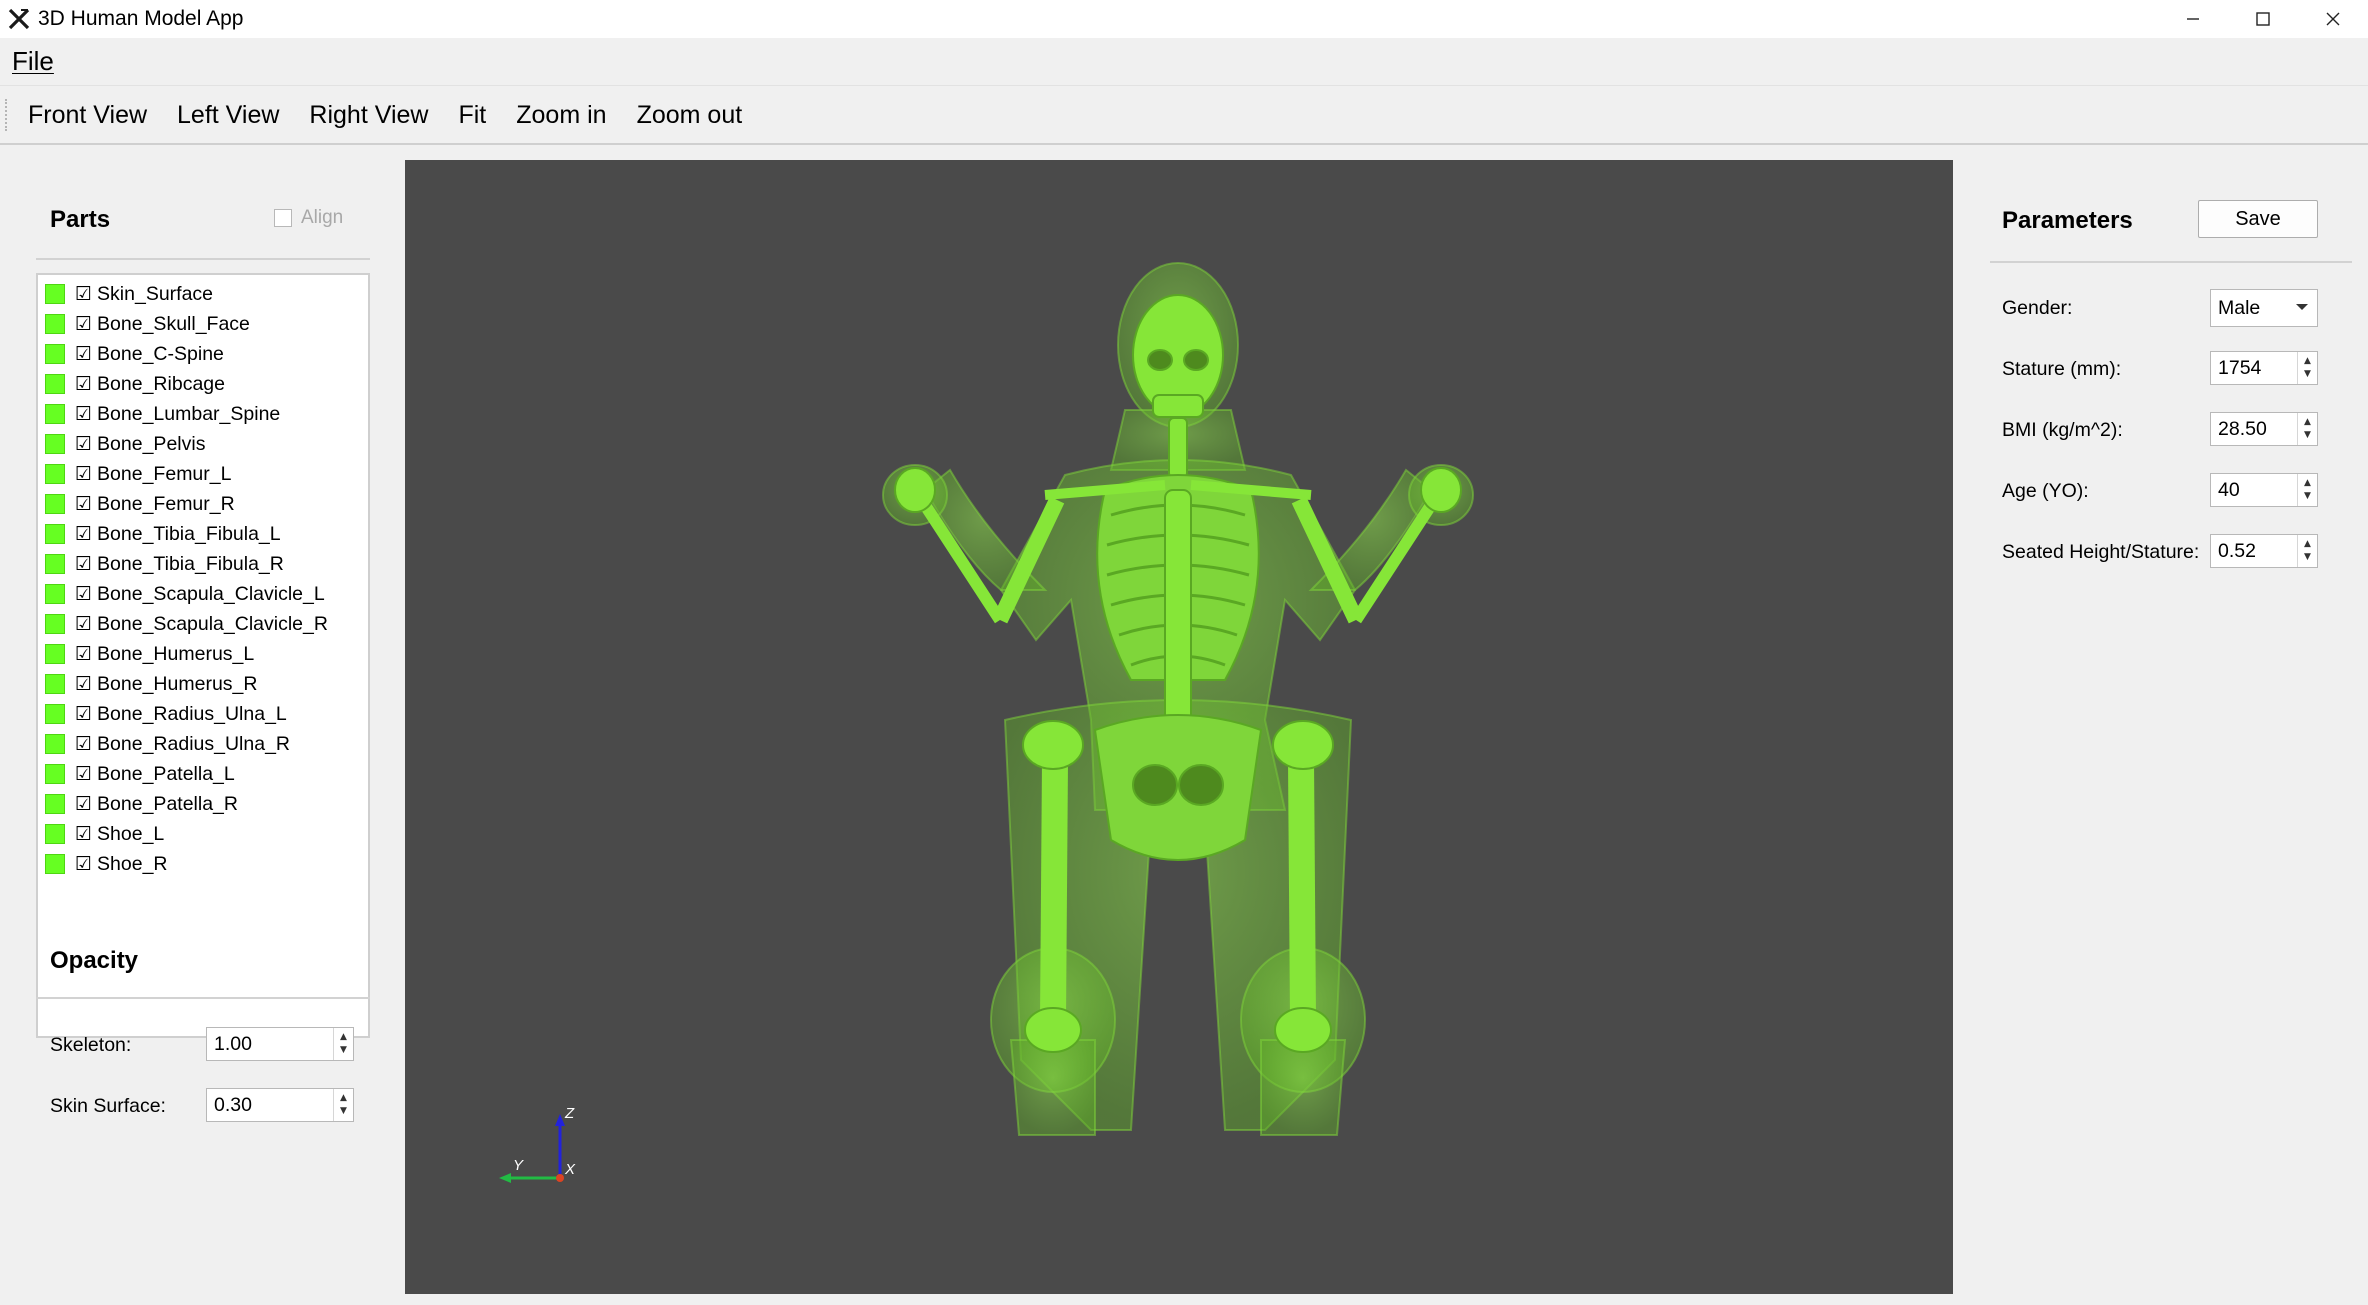 The image size is (2368, 1305). Describe the element at coordinates (203, 564) in the screenshot. I see `list-item: ☑ Bone_Tibia_Fibula_R` at that location.